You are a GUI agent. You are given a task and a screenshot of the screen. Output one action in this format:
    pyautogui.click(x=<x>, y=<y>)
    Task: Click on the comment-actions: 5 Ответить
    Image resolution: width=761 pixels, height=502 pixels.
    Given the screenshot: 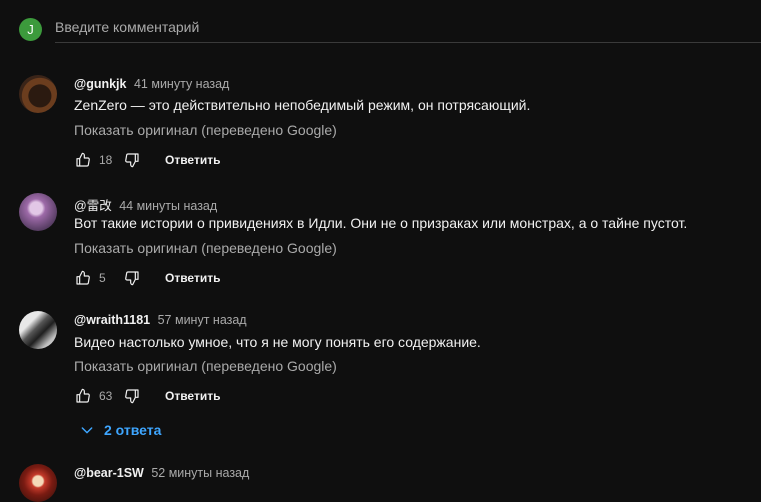 What is the action you would take?
    pyautogui.click(x=147, y=278)
    